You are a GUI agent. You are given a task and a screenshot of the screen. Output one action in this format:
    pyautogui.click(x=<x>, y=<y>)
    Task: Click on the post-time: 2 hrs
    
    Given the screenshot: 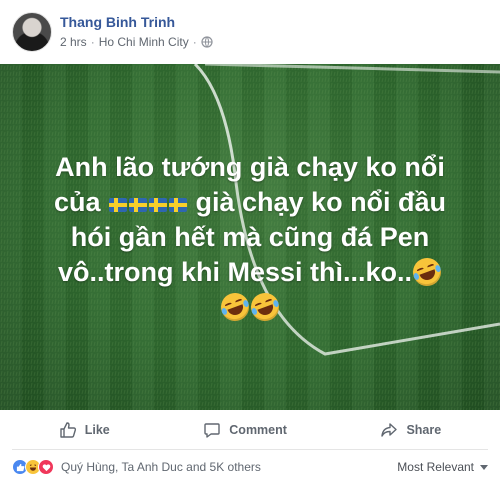 What is the action you would take?
    pyautogui.click(x=73, y=42)
    